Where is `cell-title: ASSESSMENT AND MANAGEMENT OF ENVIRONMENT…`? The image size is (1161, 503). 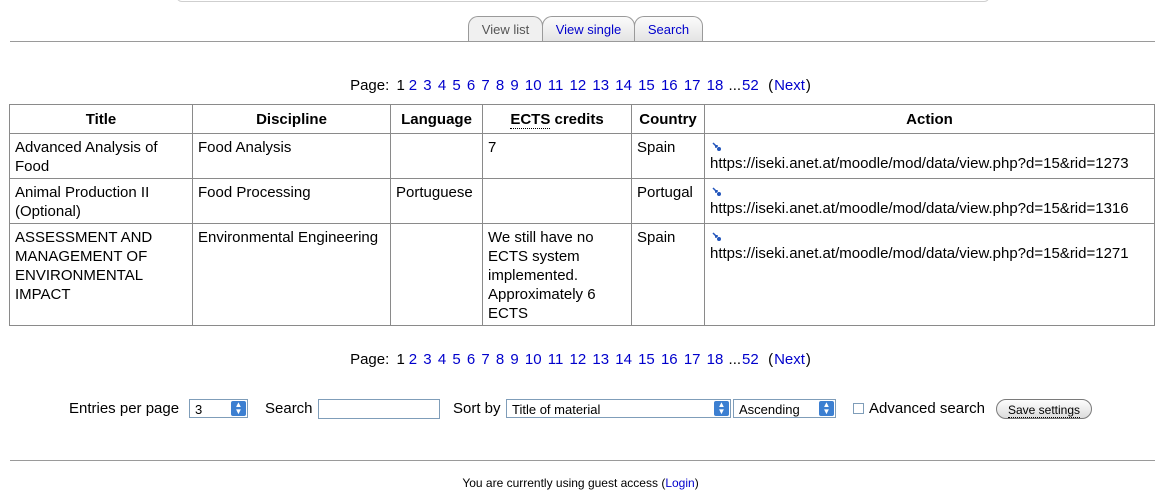 cell-title: ASSESSMENT AND MANAGEMENT OF ENVIRONMENT… is located at coordinates (101, 274).